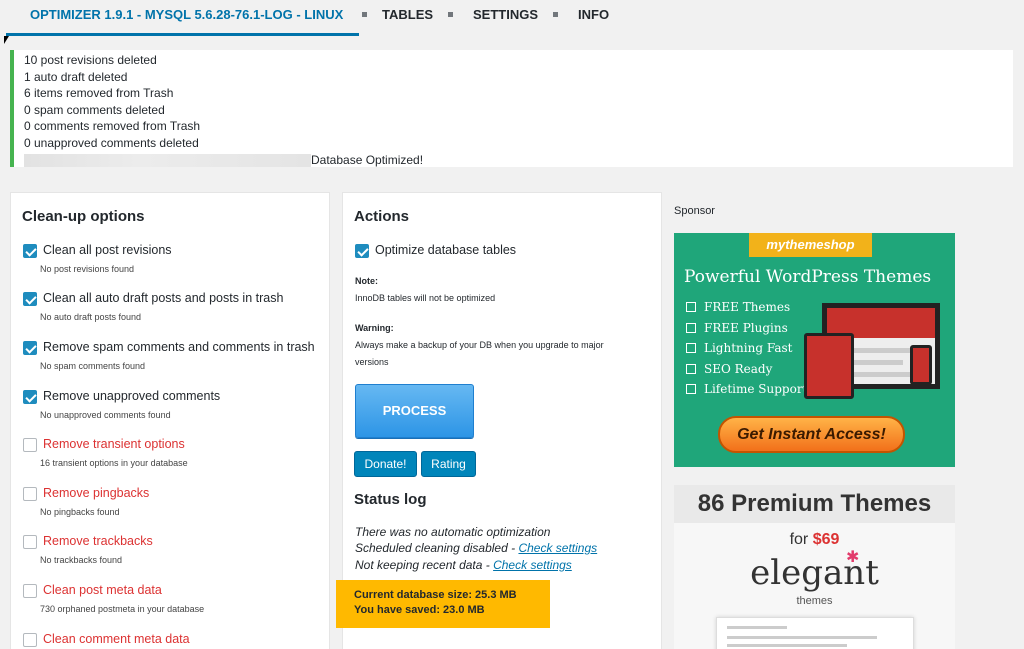 The height and width of the screenshot is (649, 1024). What do you see at coordinates (93, 366) in the screenshot?
I see `option-sub: No spam comments found` at bounding box center [93, 366].